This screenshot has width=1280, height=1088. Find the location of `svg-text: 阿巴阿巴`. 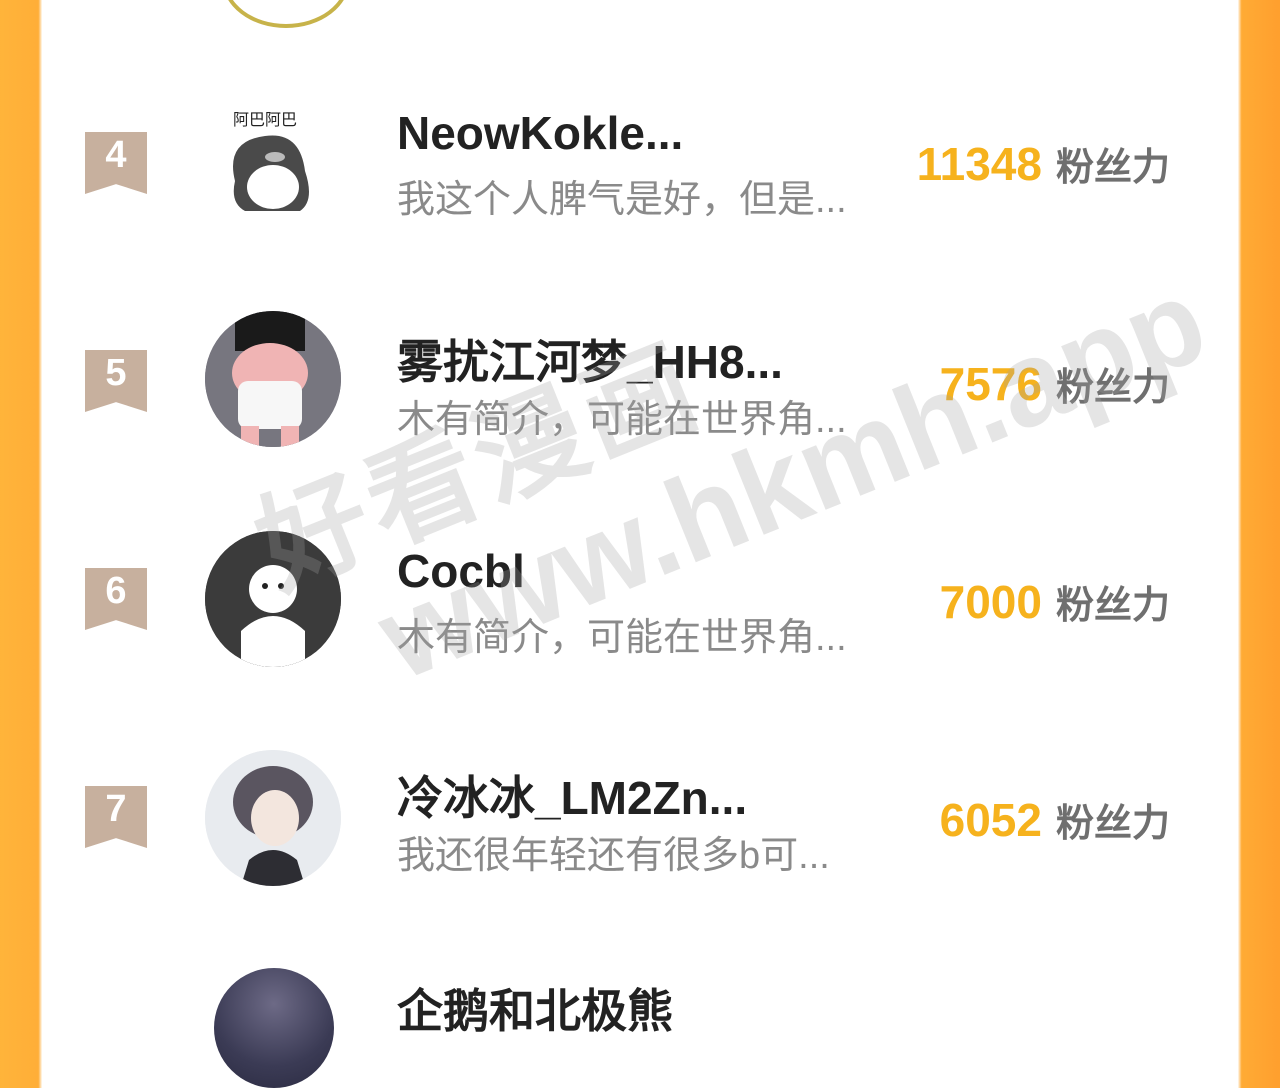

svg-text: 阿巴阿巴 is located at coordinates (265, 119).